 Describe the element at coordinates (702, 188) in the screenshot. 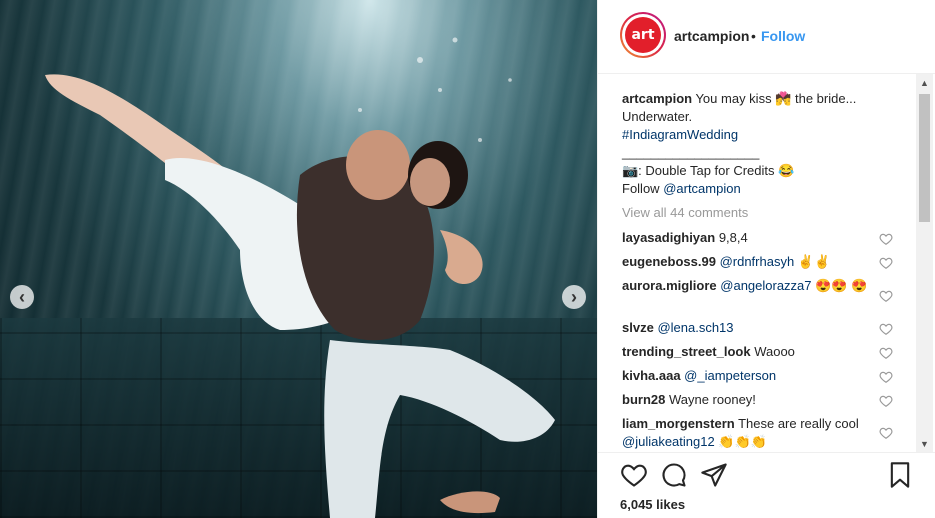

I see `caption-follow-mention: @artcampion` at that location.